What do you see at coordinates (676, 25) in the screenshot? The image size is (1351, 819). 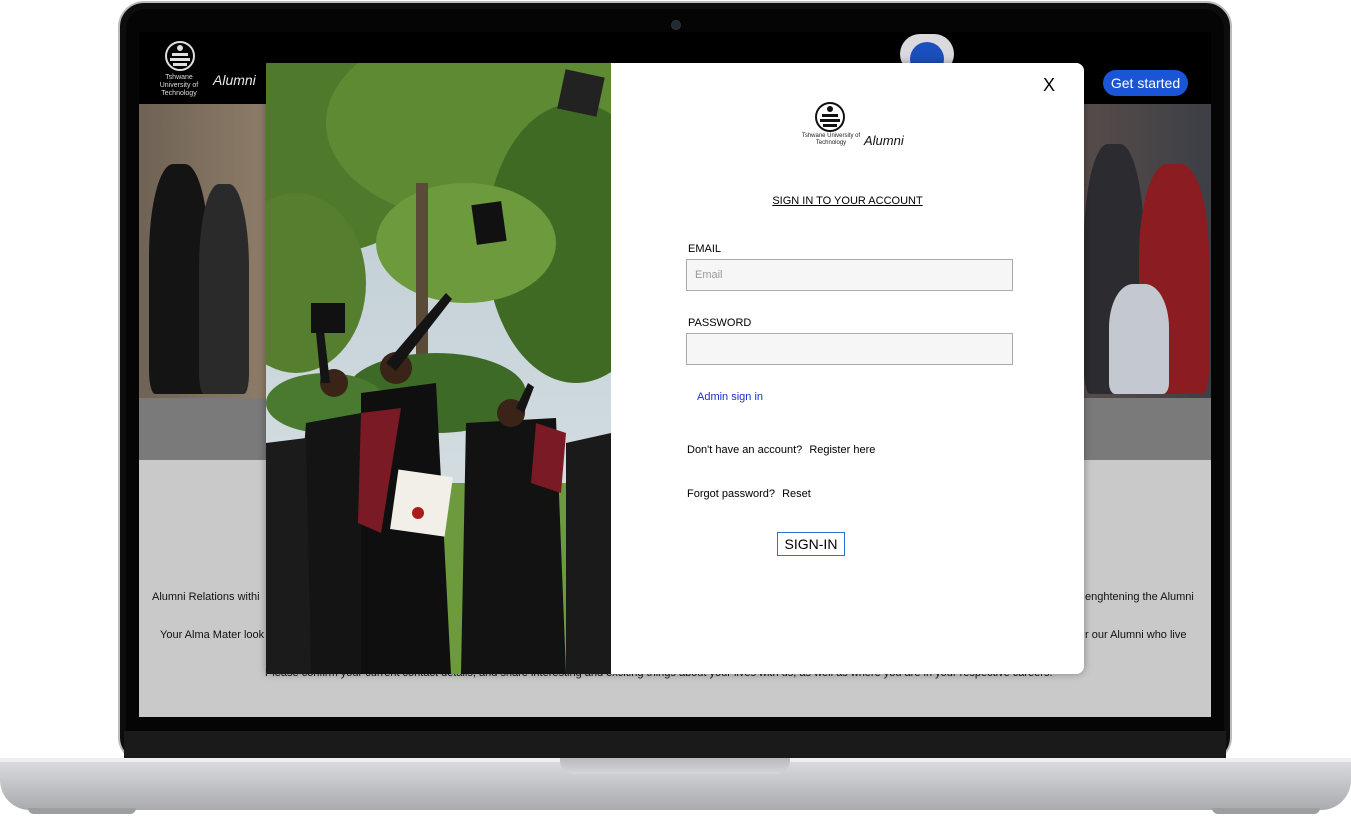 I see `camera-icon` at bounding box center [676, 25].